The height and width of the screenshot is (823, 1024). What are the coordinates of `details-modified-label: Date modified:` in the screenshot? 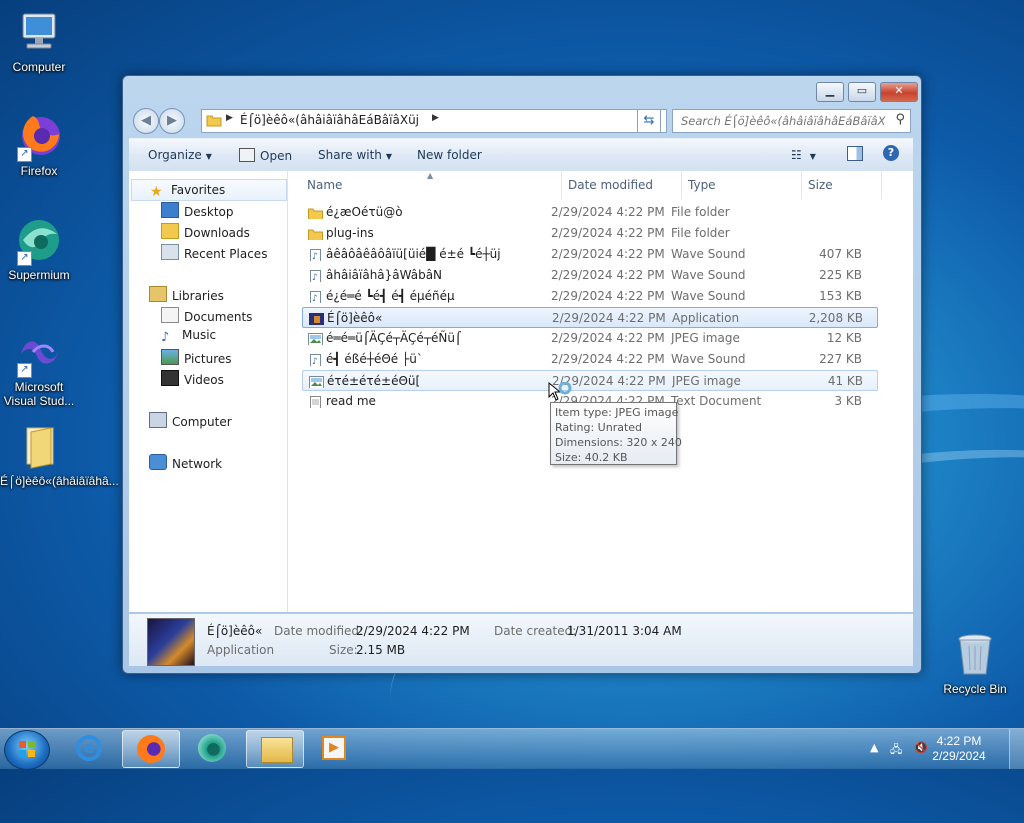 It's located at (319, 631).